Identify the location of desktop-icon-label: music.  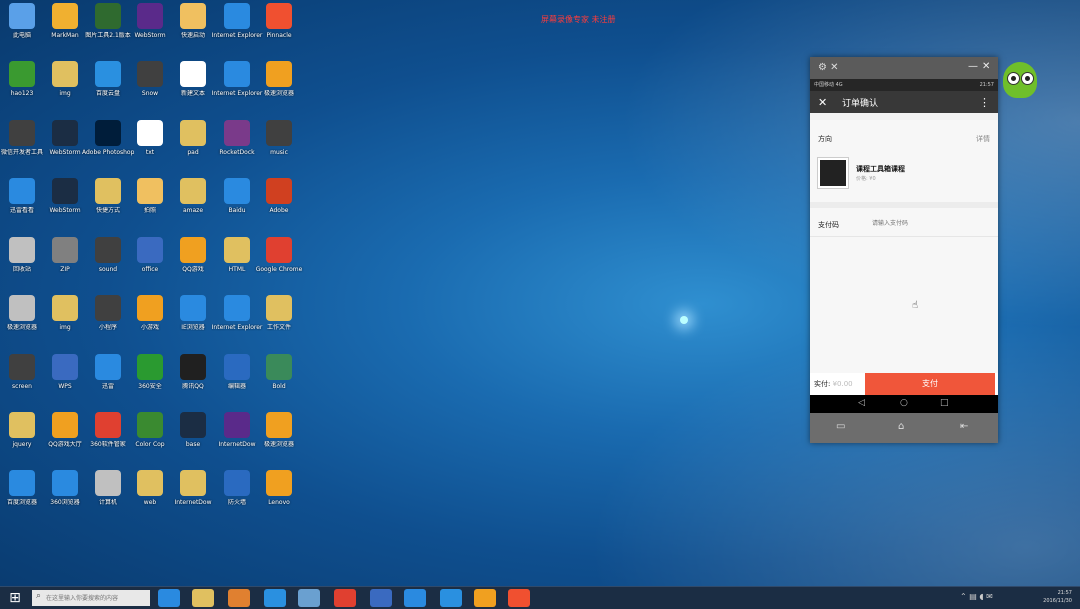
(279, 152).